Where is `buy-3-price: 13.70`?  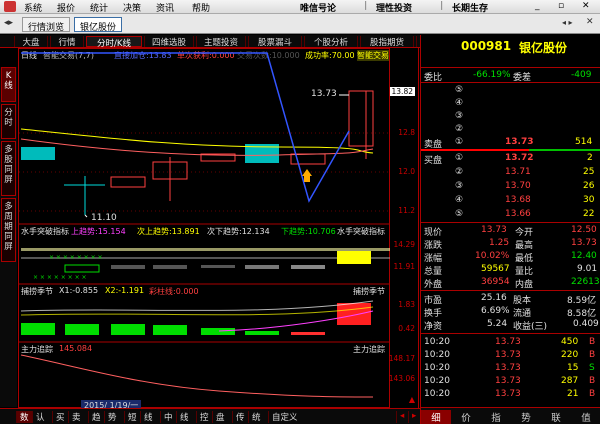 buy-3-price: 13.70 is located at coordinates (518, 186).